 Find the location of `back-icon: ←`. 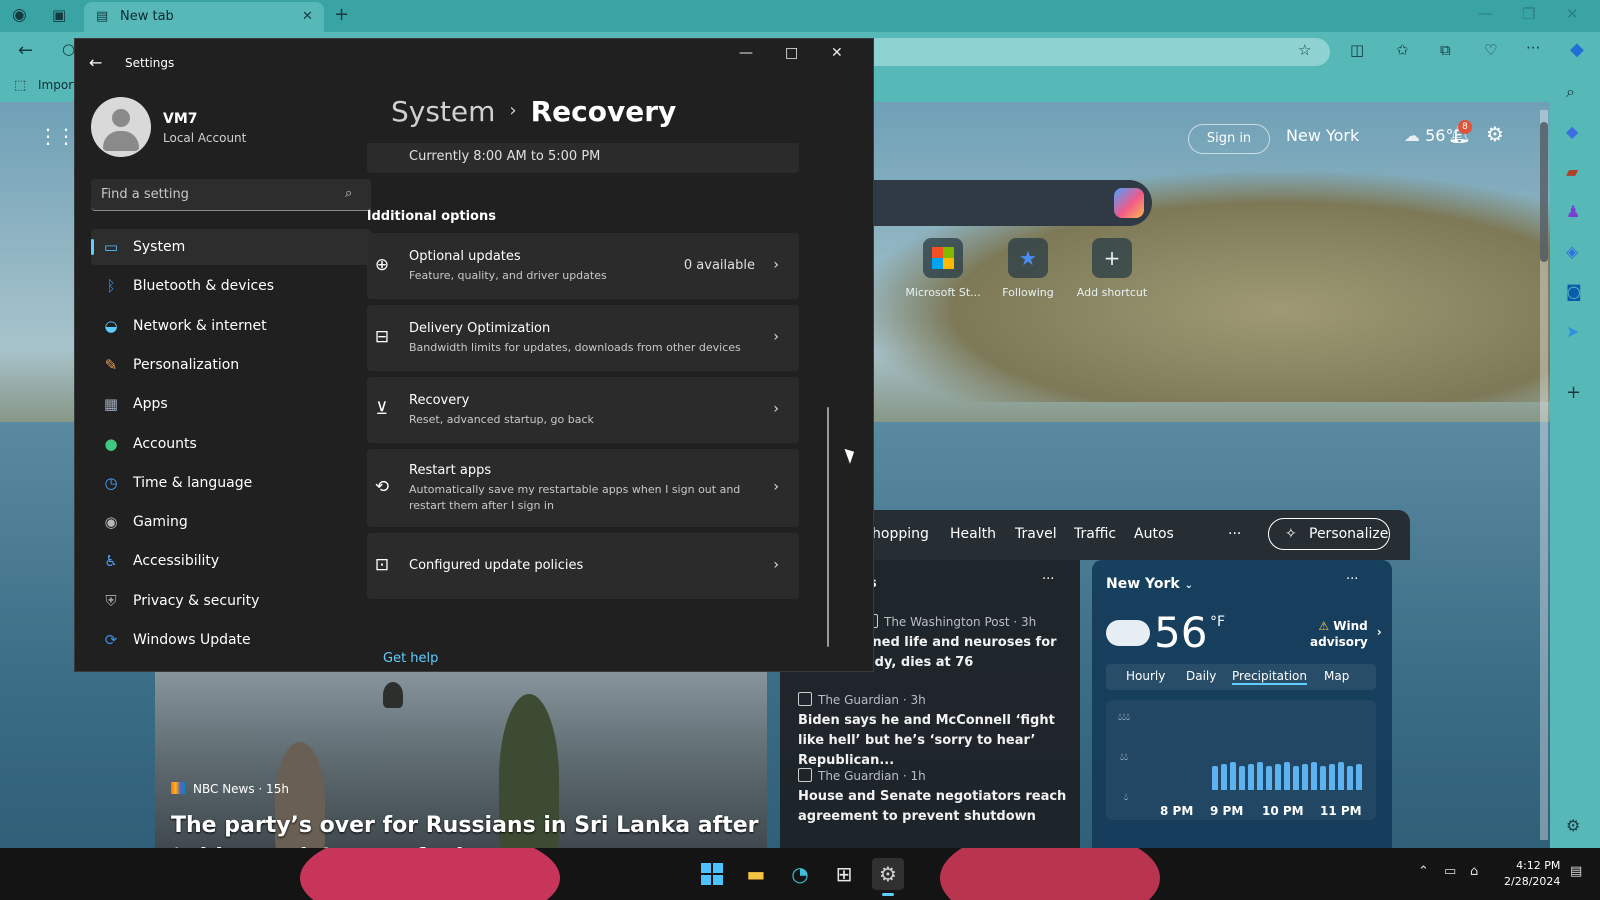

back-icon: ← is located at coordinates (25, 51).